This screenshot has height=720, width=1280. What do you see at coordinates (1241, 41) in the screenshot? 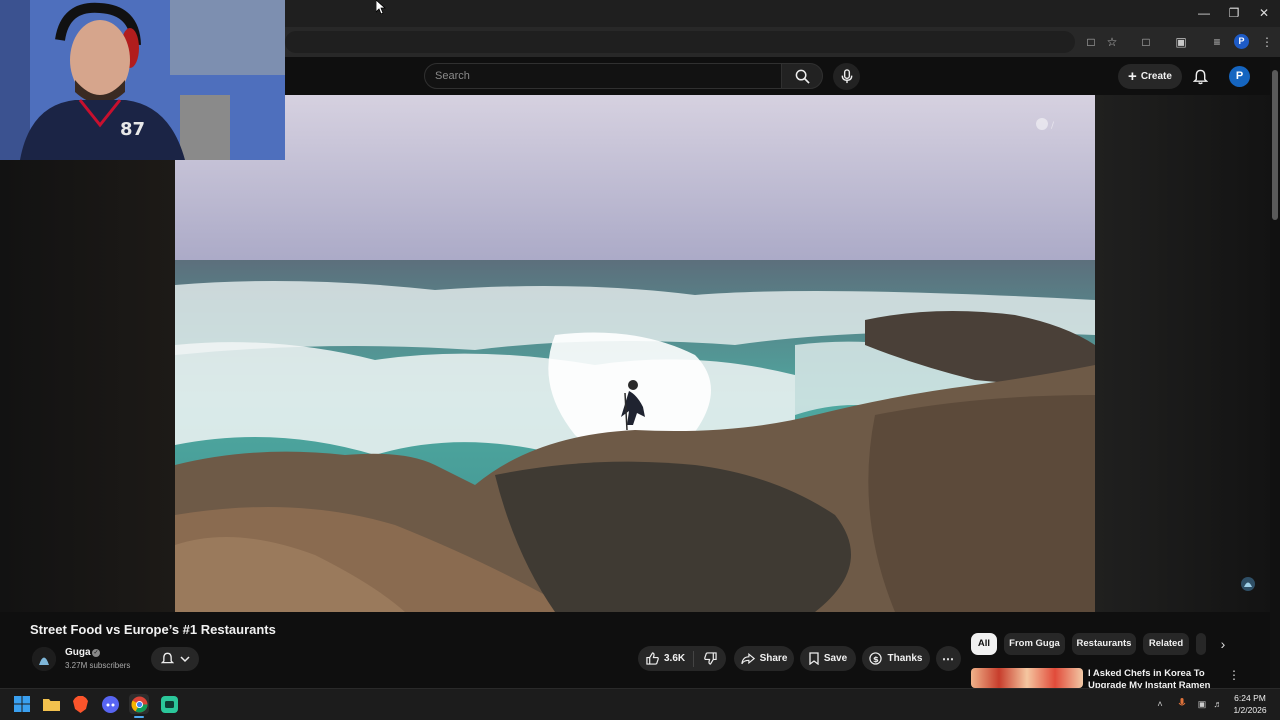
I see `browser-profile-avatar: P` at bounding box center [1241, 41].